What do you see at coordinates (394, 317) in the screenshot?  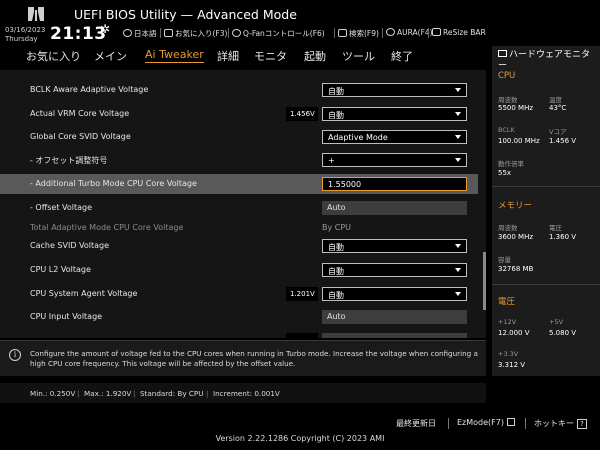 I see `cpu-input-voltage-value: Auto` at bounding box center [394, 317].